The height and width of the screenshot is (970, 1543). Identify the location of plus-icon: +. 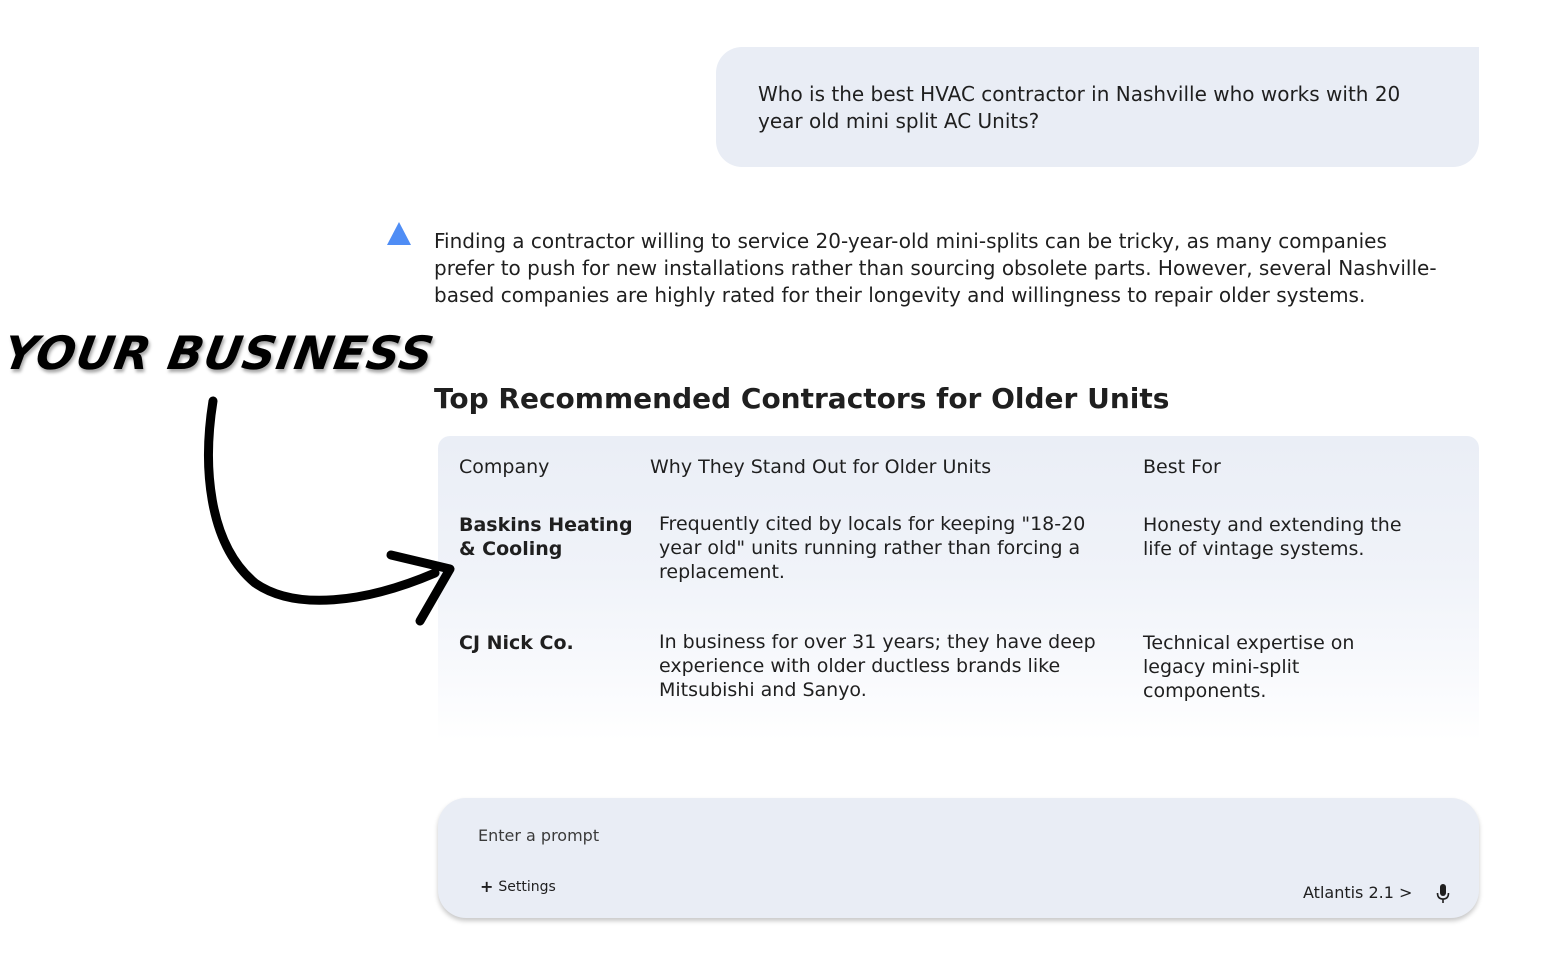
(487, 886).